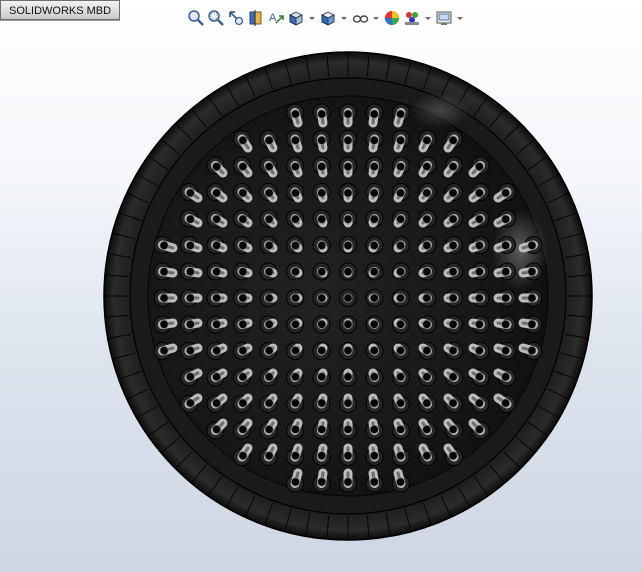 The width and height of the screenshot is (642, 572). Describe the element at coordinates (392, 18) in the screenshot. I see `edit-appearance-icon` at that location.